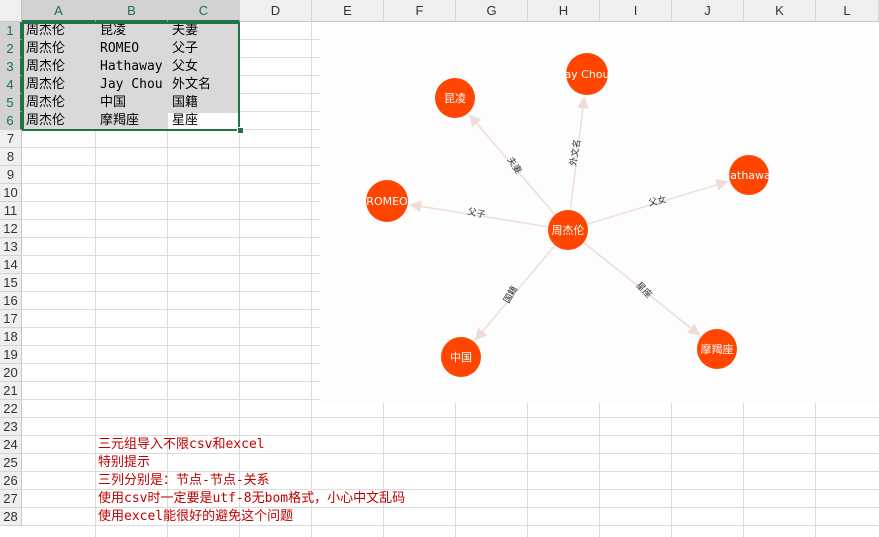  What do you see at coordinates (11, 337) in the screenshot?
I see `row-header-18: 18` at bounding box center [11, 337].